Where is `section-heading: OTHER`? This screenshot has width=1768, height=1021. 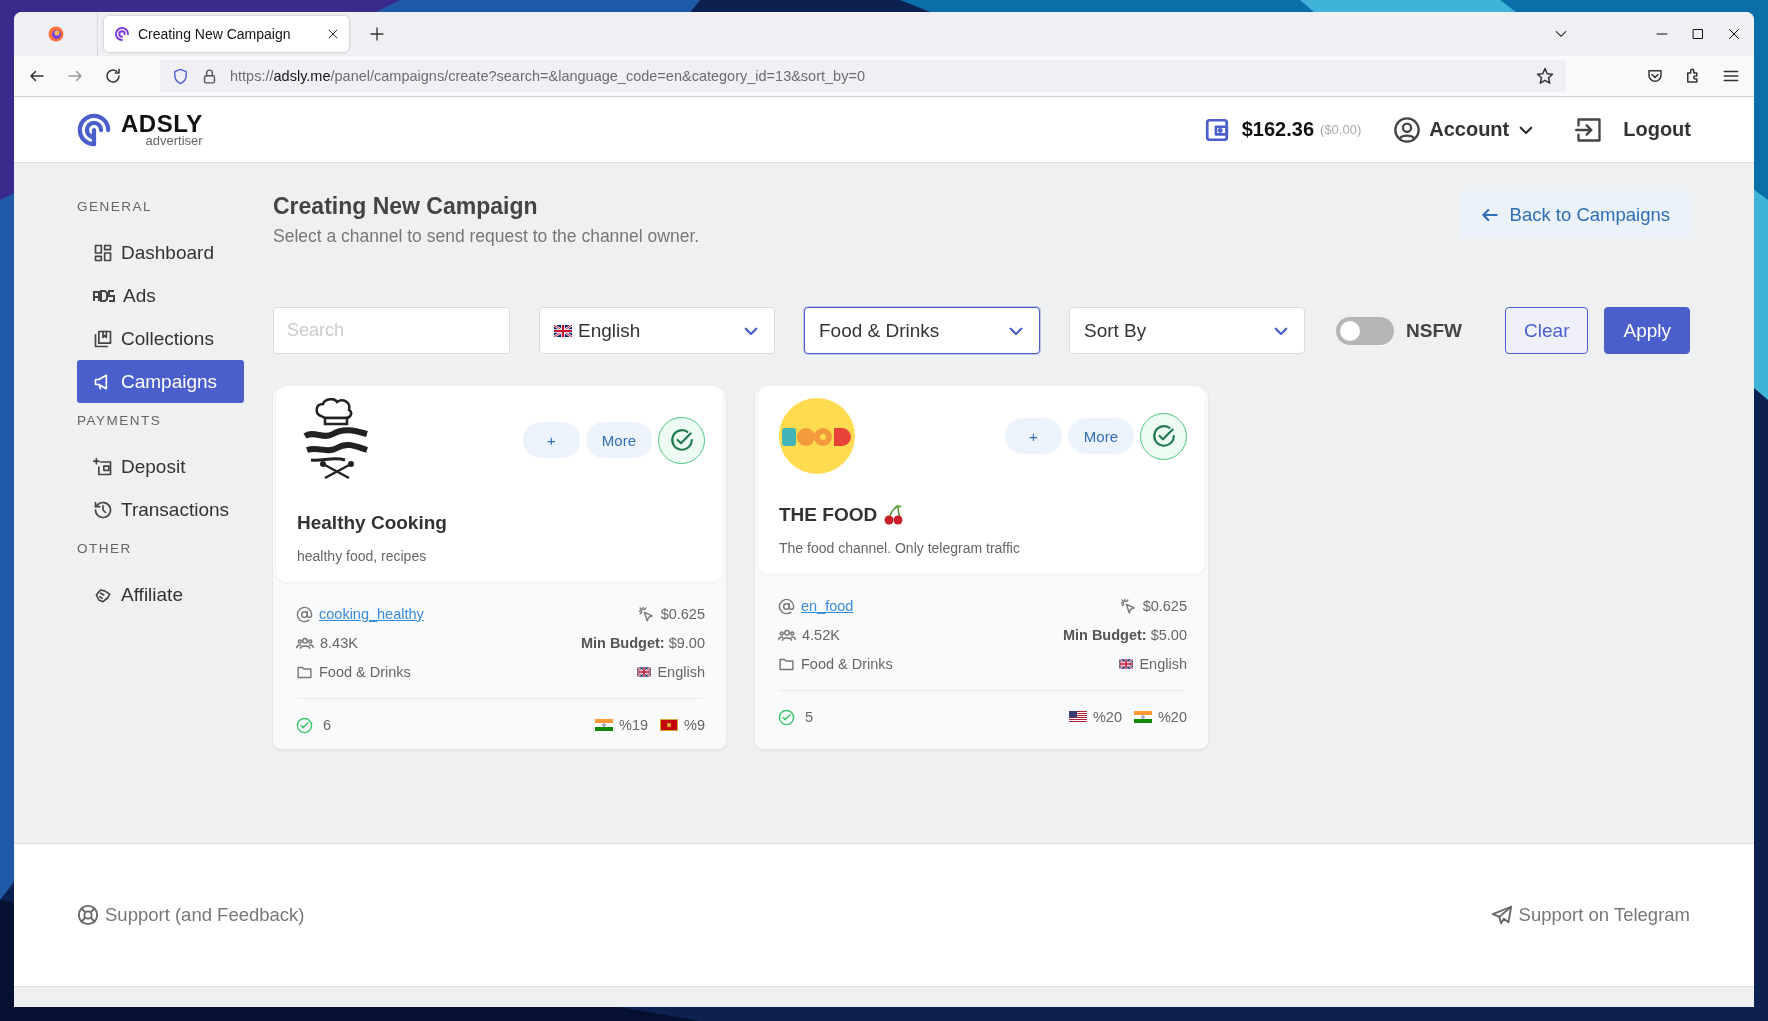 section-heading: OTHER is located at coordinates (105, 548).